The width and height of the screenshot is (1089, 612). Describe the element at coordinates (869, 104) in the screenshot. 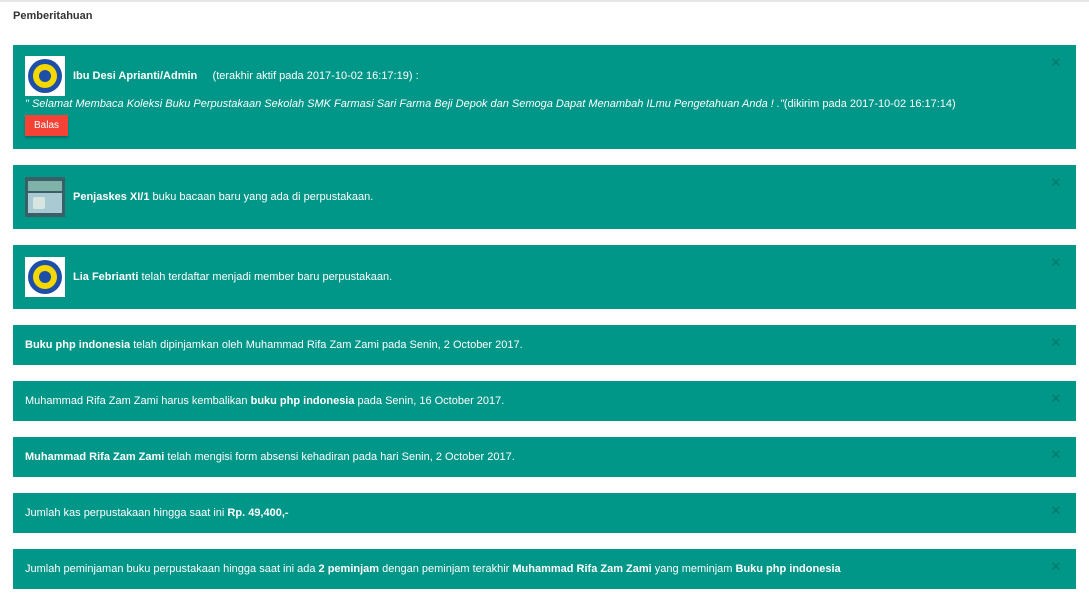

I see `sent-time: (dikirim pada 2017-10-02 16:17:14)` at that location.